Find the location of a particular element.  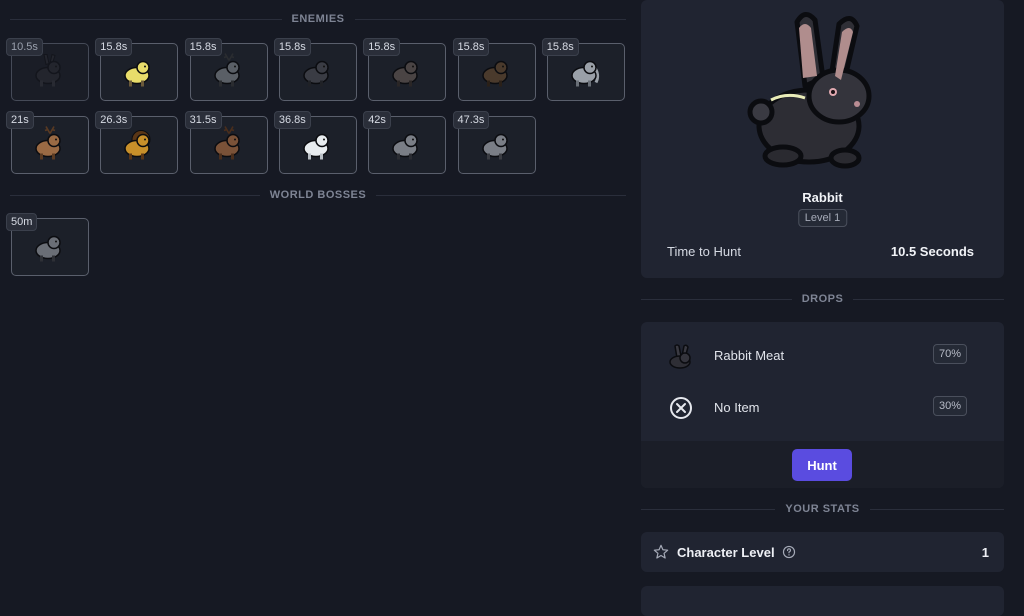

world-bosses-section-header: WORLD BOSSES is located at coordinates (318, 195).